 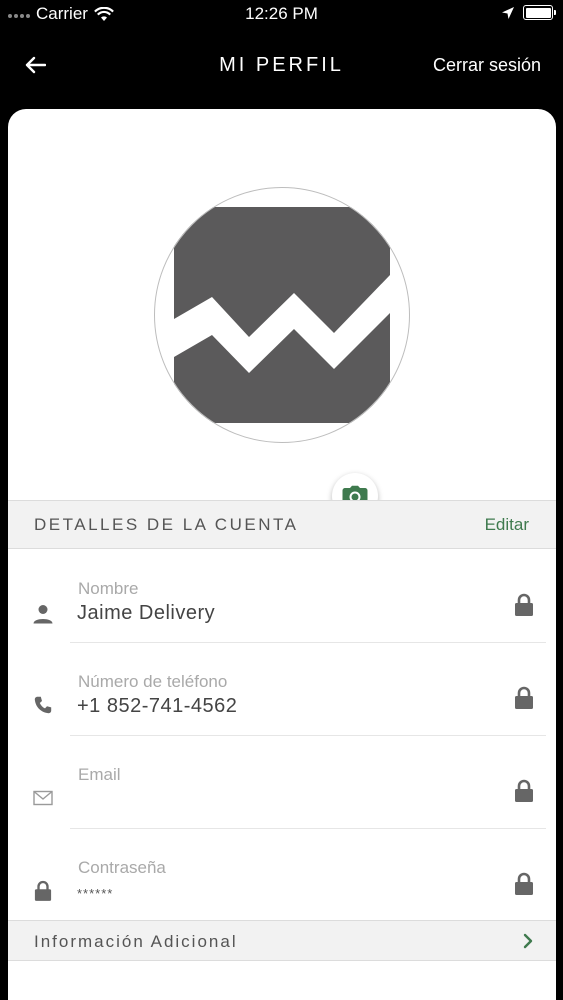 What do you see at coordinates (146, 613) in the screenshot?
I see `field-value: Jaime Delivery` at bounding box center [146, 613].